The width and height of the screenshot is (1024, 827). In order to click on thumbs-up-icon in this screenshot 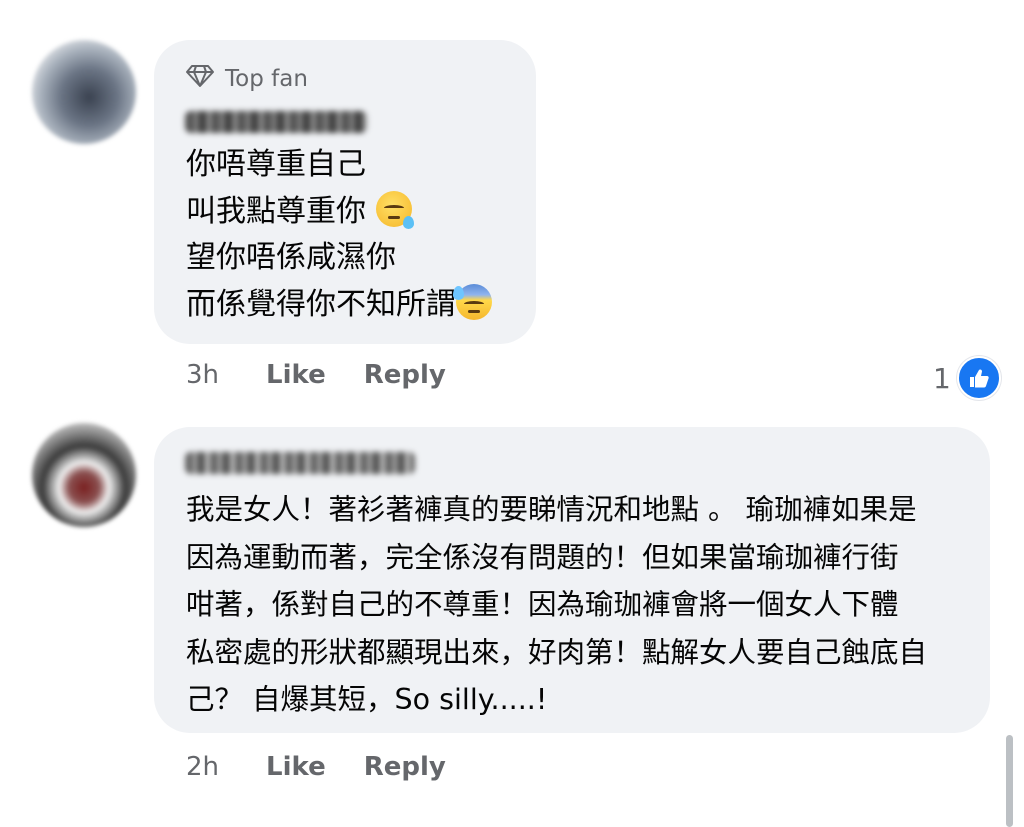, I will do `click(978, 378)`.